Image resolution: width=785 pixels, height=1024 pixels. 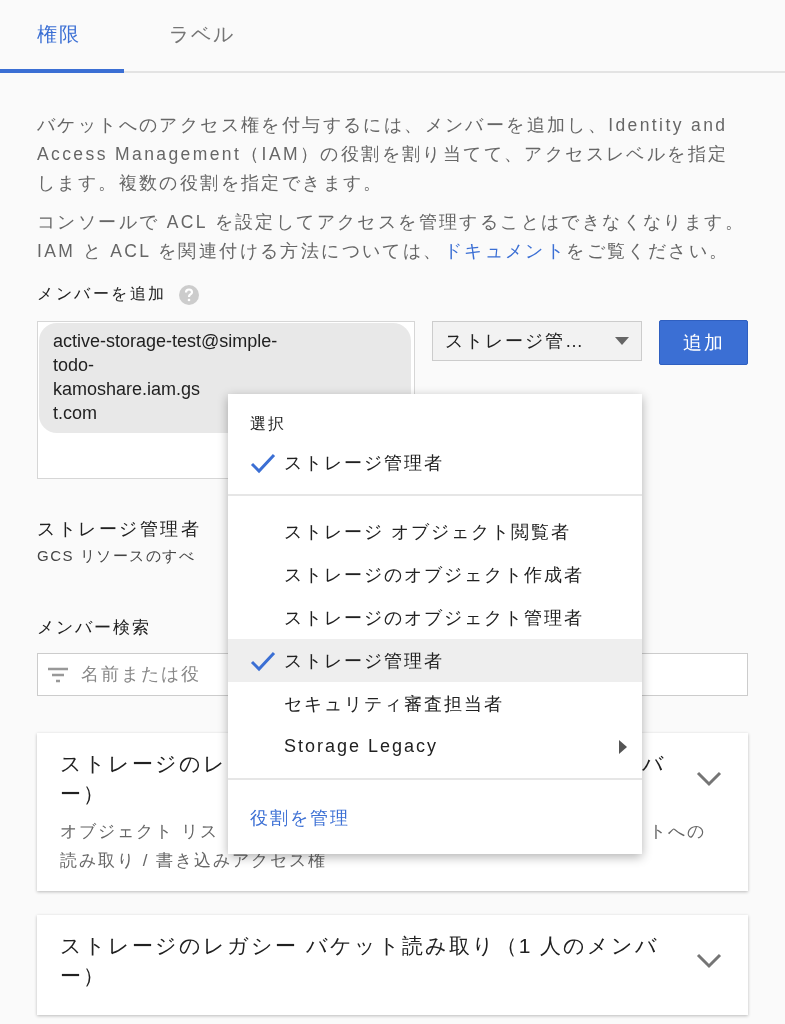 I want to click on menu-item: Storage Legacy, so click(x=435, y=746).